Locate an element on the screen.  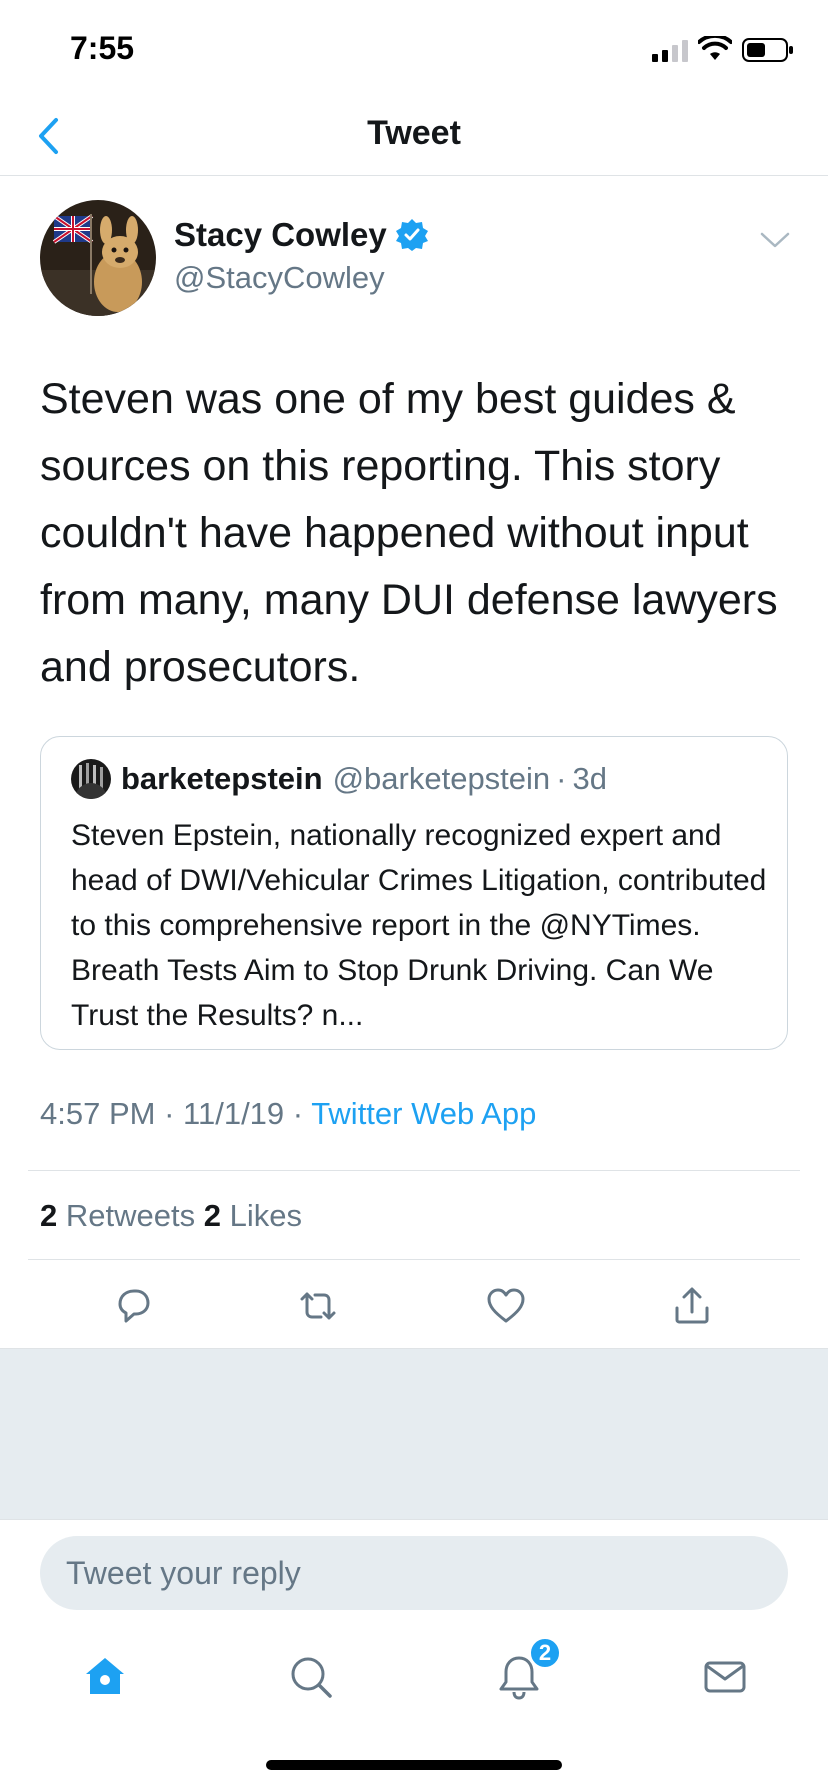
author-name: Stacy Cowley is located at coordinates (301, 235).